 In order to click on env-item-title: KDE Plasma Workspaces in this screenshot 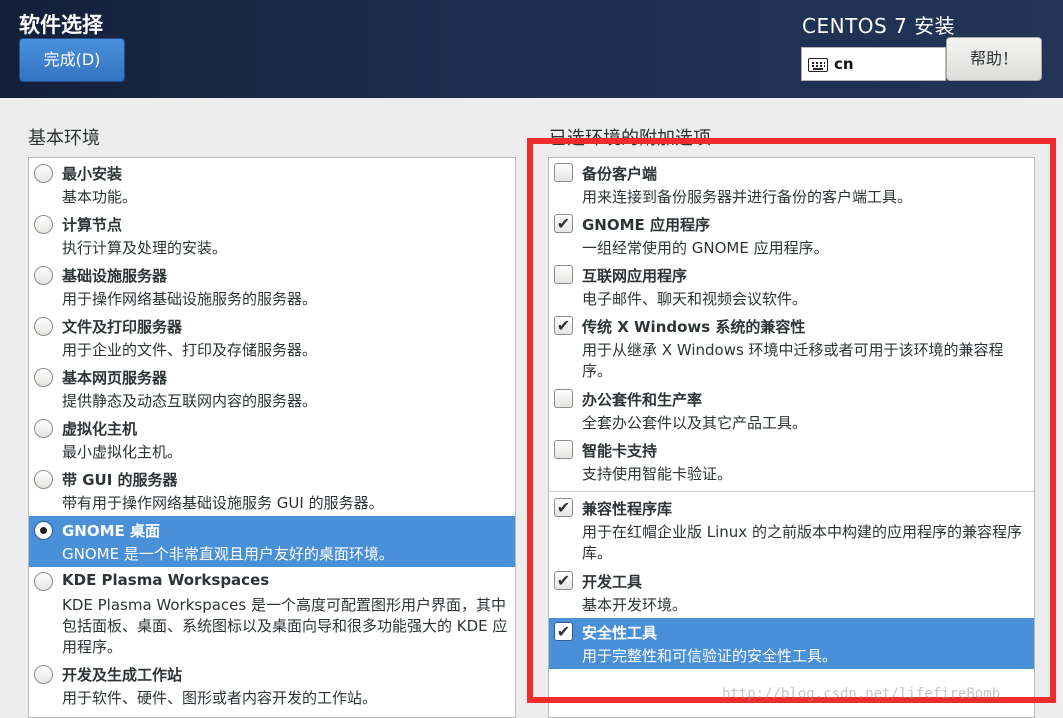, I will do `click(166, 580)`.